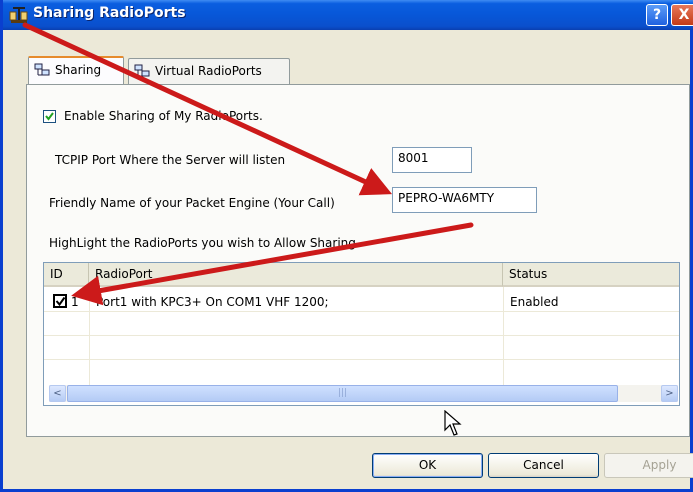 Image resolution: width=693 pixels, height=492 pixels. I want to click on tab-sharing-label: Sharing, so click(78, 70).